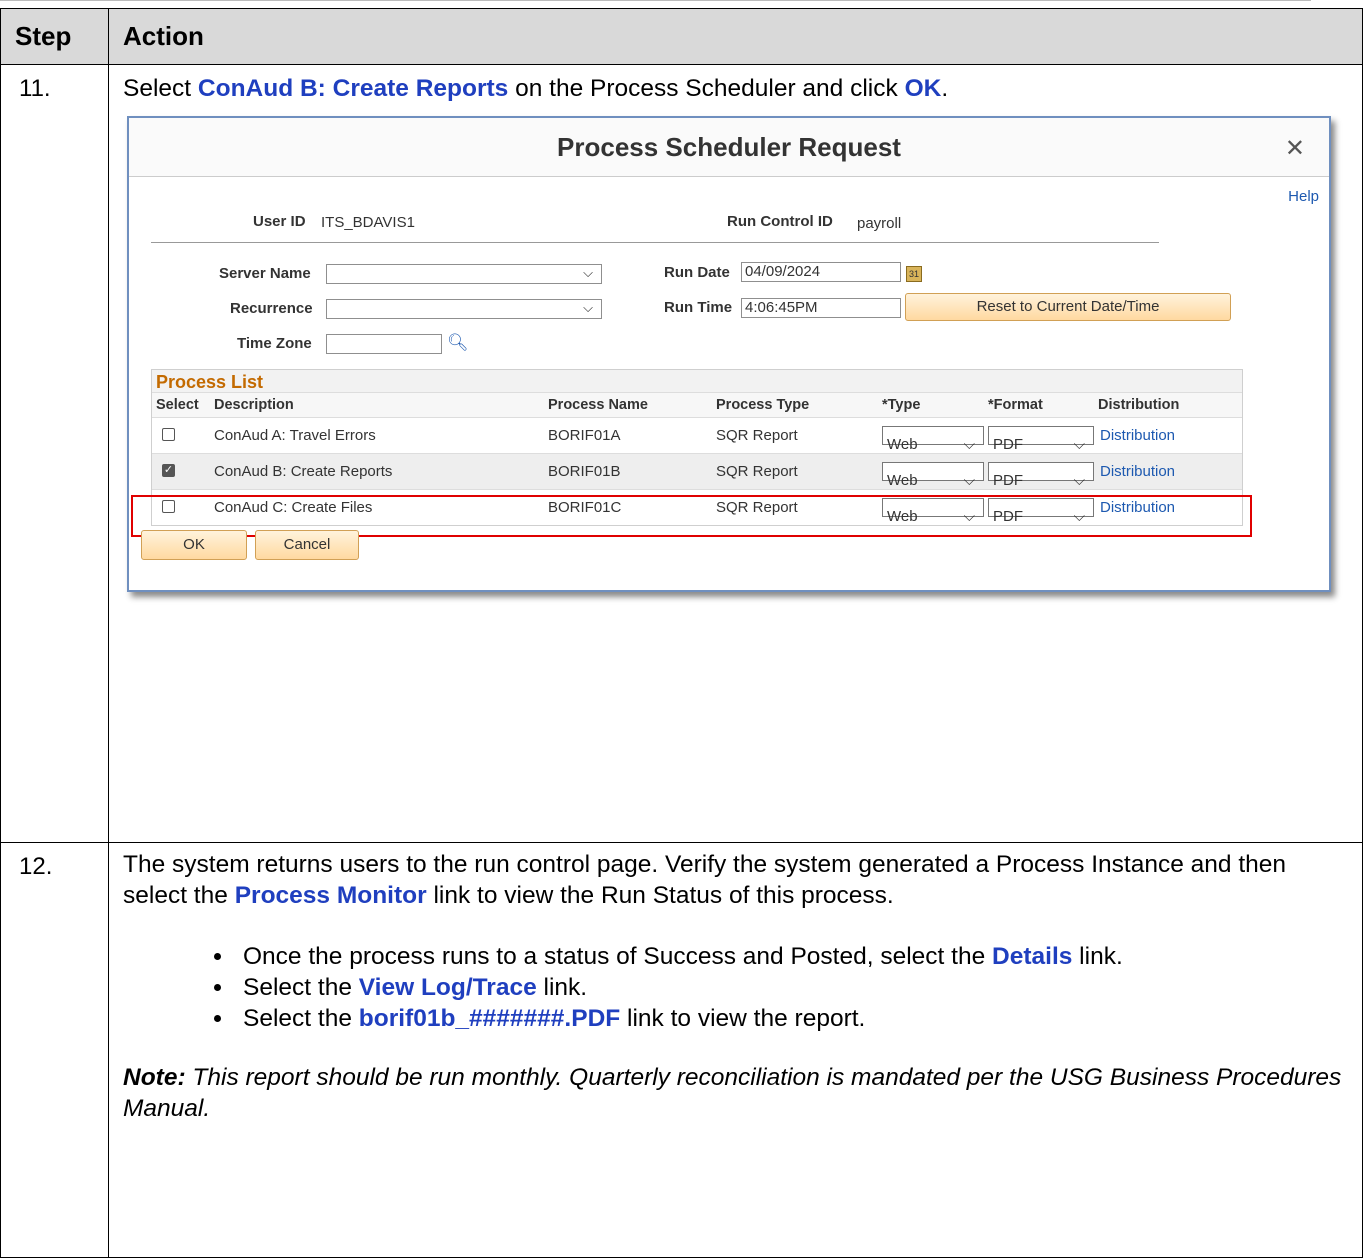 The width and height of the screenshot is (1364, 1258). I want to click on header-action: Action, so click(735, 36).